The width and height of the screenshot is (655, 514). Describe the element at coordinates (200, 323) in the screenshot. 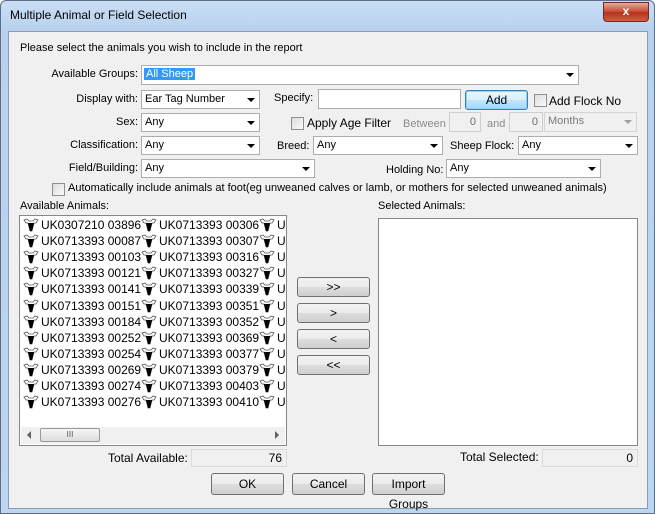

I see `list-item: UK0713393 00352` at that location.